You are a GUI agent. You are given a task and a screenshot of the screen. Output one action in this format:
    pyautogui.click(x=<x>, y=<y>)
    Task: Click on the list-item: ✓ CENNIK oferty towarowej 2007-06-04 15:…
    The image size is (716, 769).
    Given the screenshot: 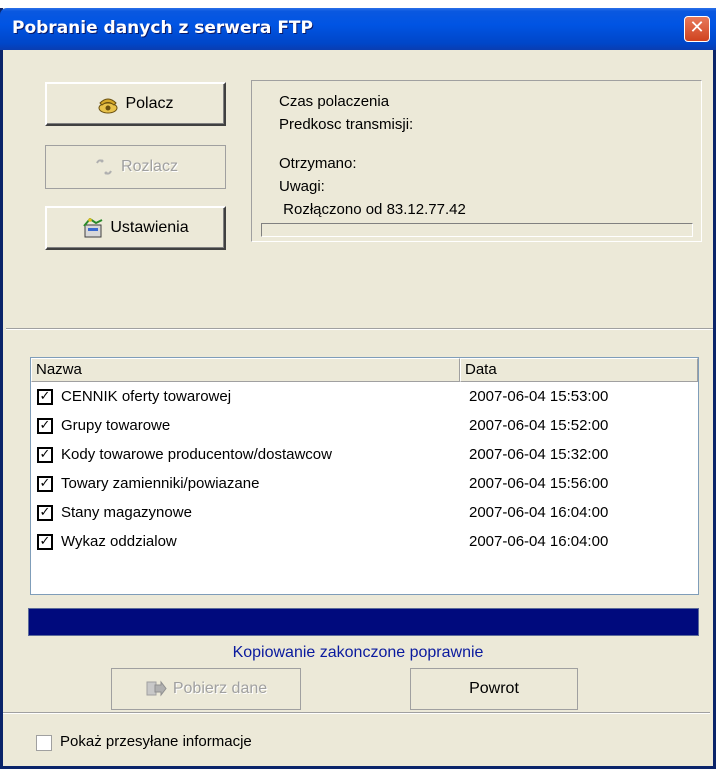 What is the action you would take?
    pyautogui.click(x=365, y=397)
    